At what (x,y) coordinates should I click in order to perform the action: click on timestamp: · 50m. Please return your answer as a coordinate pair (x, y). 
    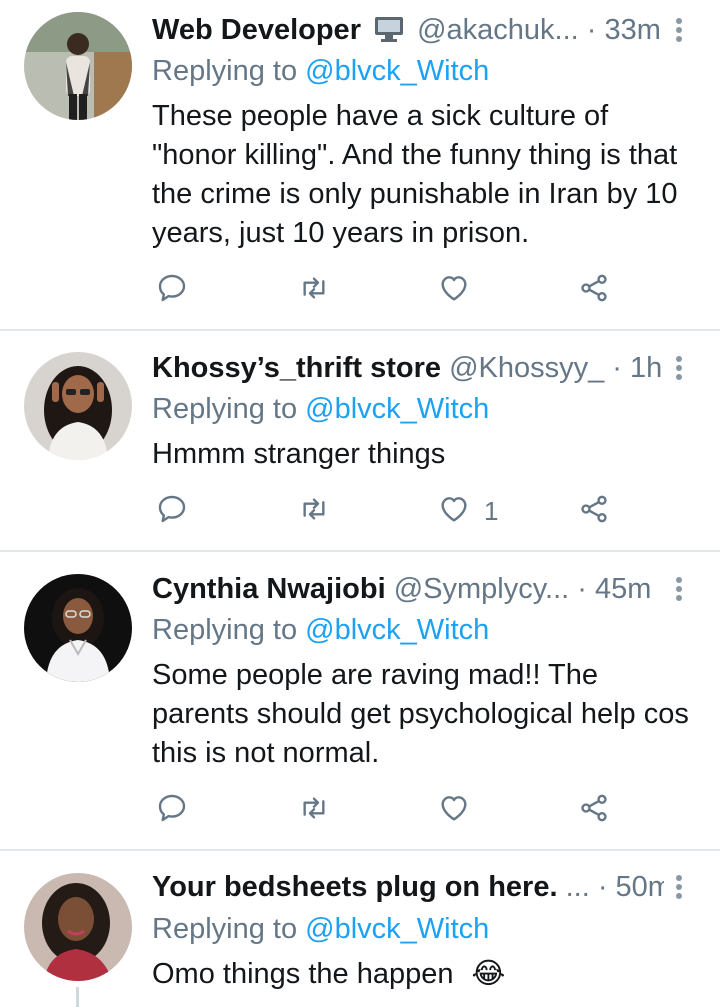
    Looking at the image, I should click on (631, 887).